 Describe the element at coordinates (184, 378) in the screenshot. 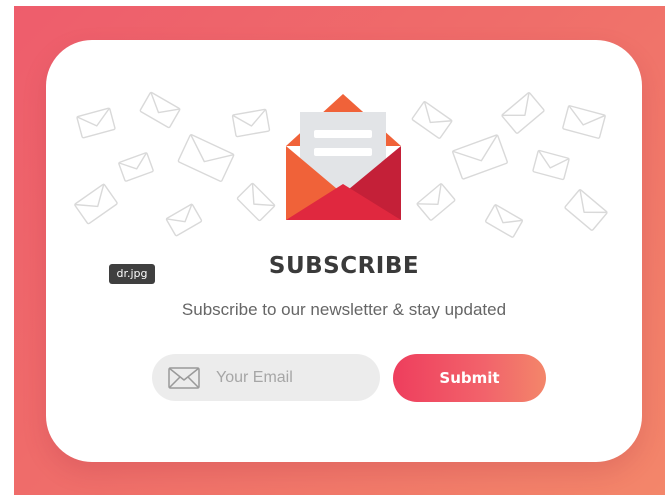

I see `envelope-icon` at that location.